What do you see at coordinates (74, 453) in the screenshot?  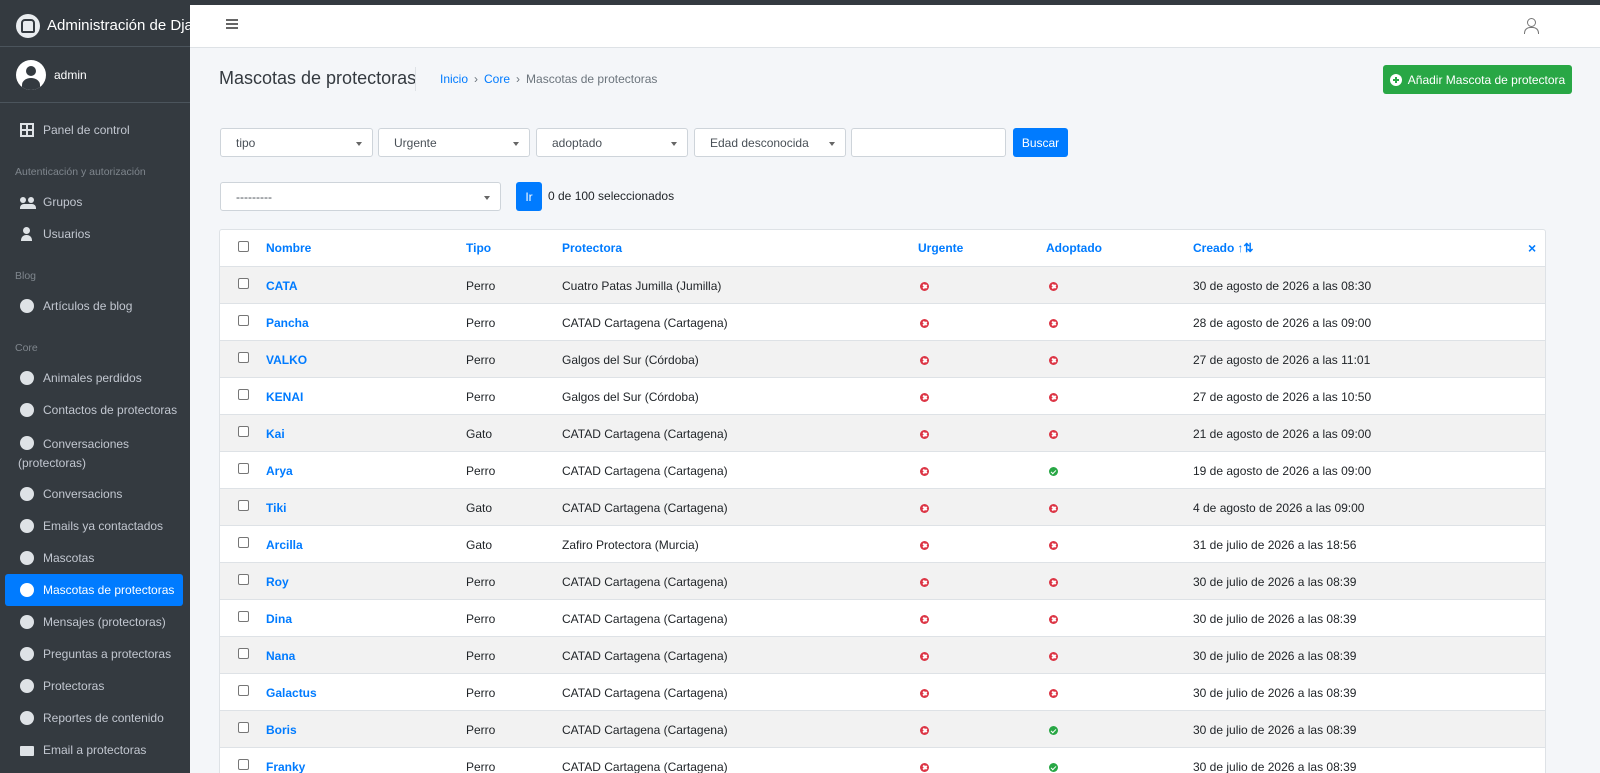 I see `sidebar-item-label: Conversaciones (protectoras)` at bounding box center [74, 453].